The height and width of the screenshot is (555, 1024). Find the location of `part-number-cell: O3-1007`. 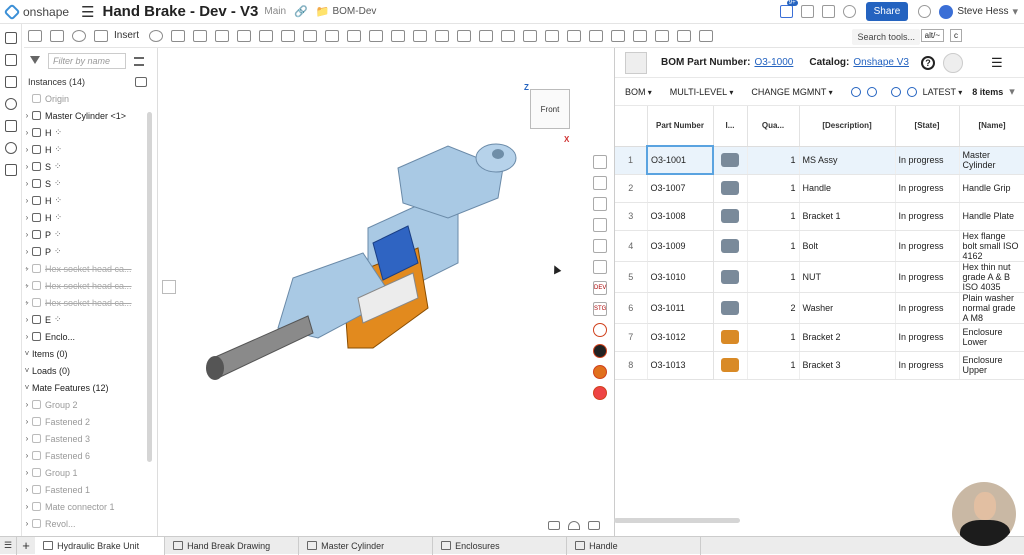

part-number-cell: O3-1007 is located at coordinates (680, 188).